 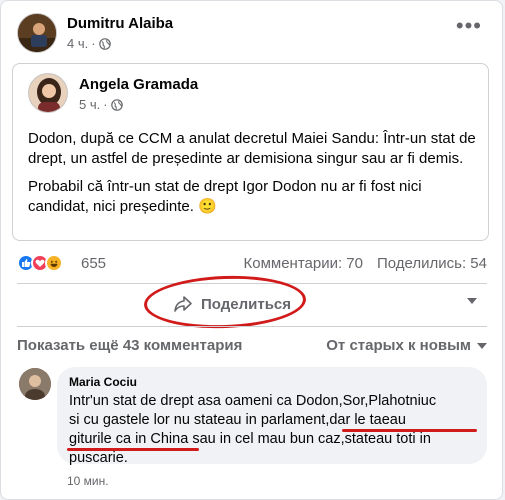 What do you see at coordinates (304, 263) in the screenshot?
I see `comments-count: Комментарии: 70` at bounding box center [304, 263].